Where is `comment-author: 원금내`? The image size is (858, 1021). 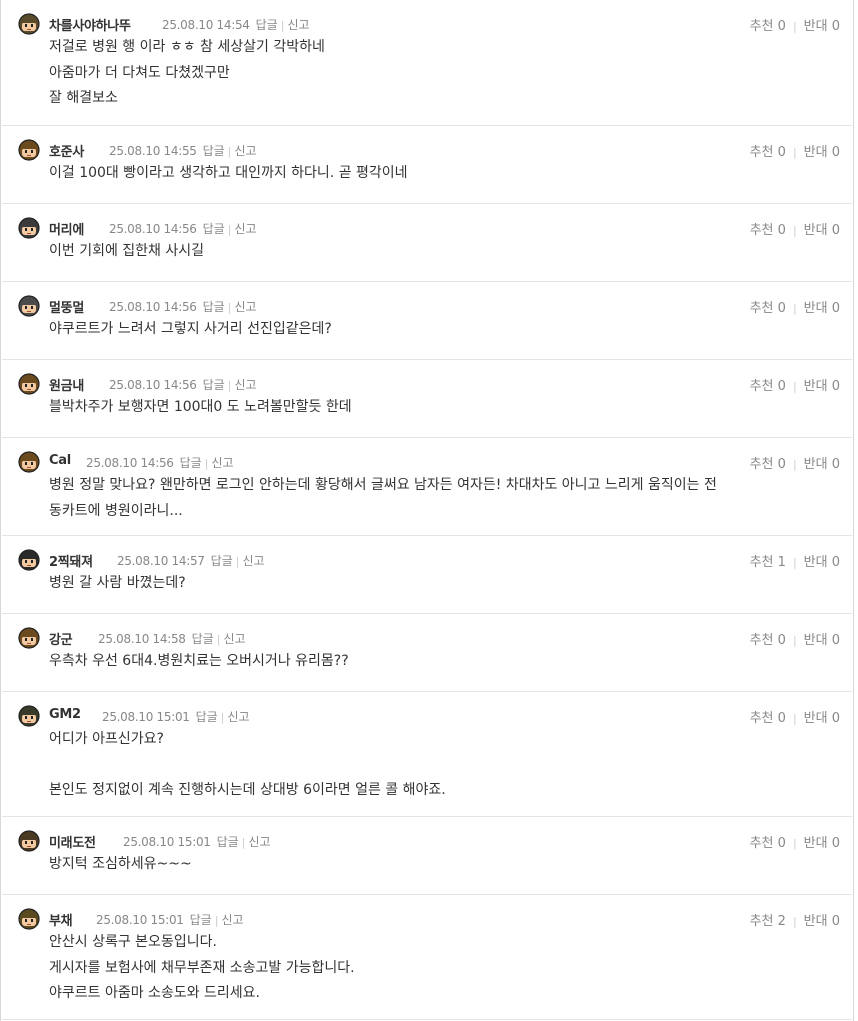
comment-author: 원금내 is located at coordinates (66, 384).